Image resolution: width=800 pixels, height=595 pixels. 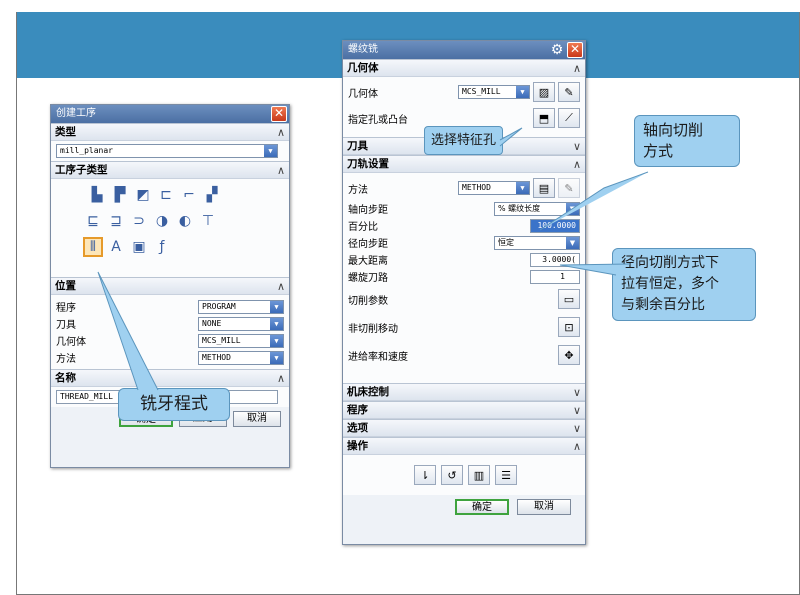 What do you see at coordinates (81, 170) in the screenshot?
I see `section-title: 工序子类型` at bounding box center [81, 170].